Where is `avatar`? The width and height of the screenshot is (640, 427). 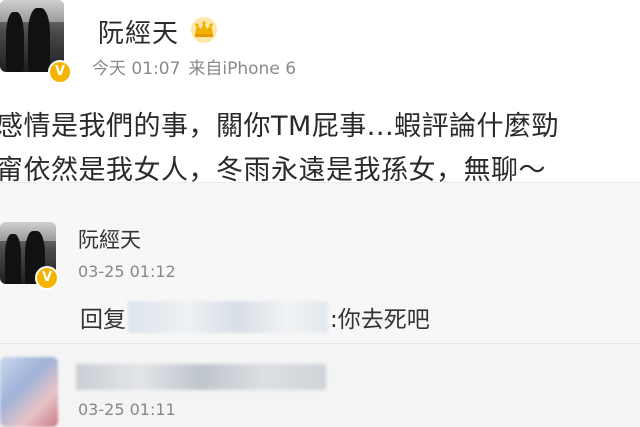 avatar is located at coordinates (29, 392).